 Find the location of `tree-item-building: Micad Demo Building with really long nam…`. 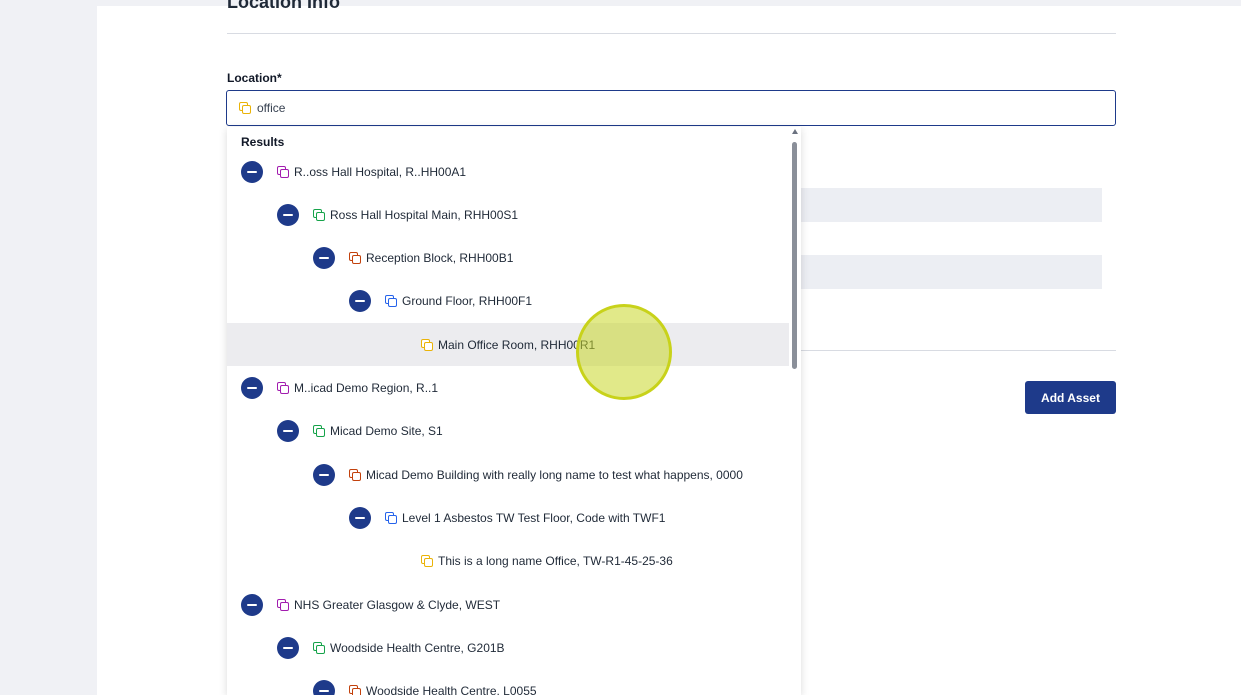

tree-item-building: Micad Demo Building with really long nam… is located at coordinates (508, 474).